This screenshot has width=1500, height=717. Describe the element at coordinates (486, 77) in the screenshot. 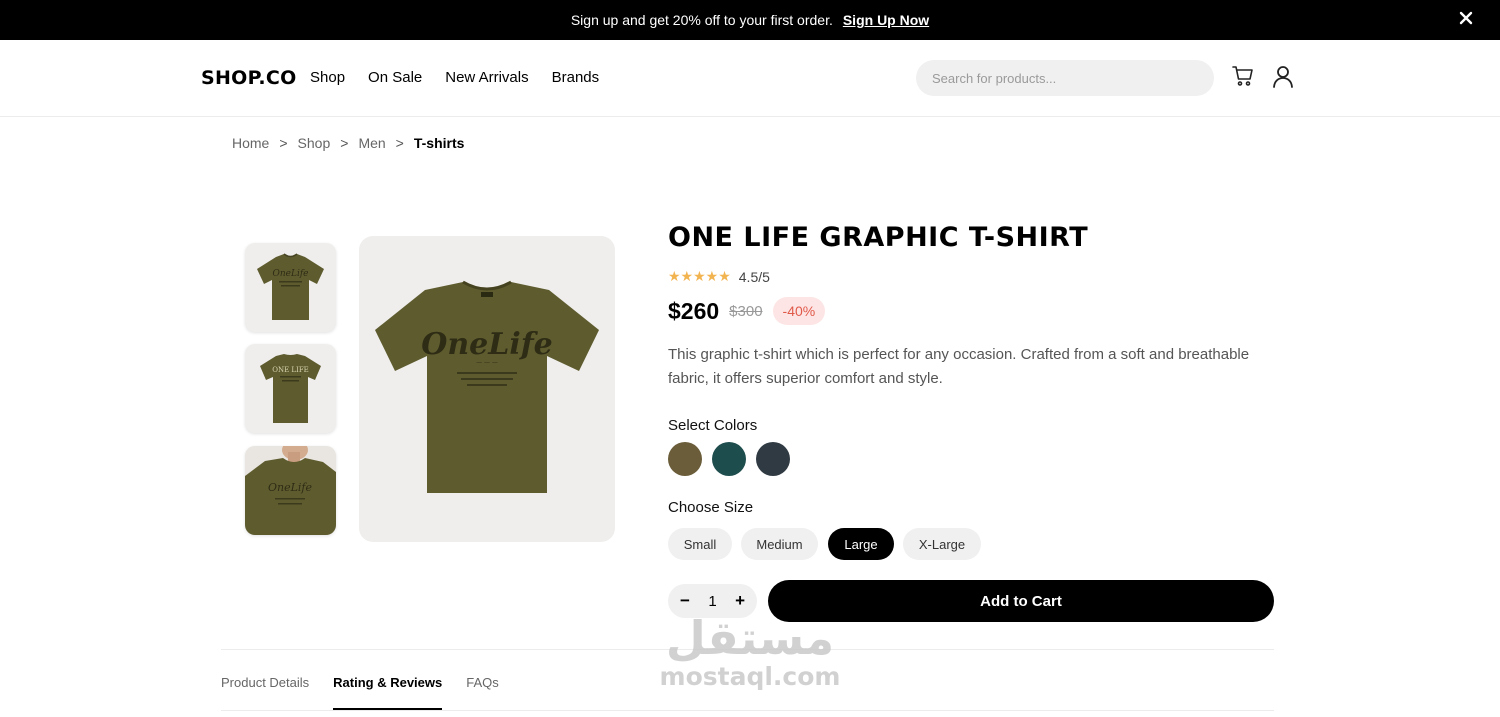

I see `nav-link-new-arrivals: New Arrivals` at that location.